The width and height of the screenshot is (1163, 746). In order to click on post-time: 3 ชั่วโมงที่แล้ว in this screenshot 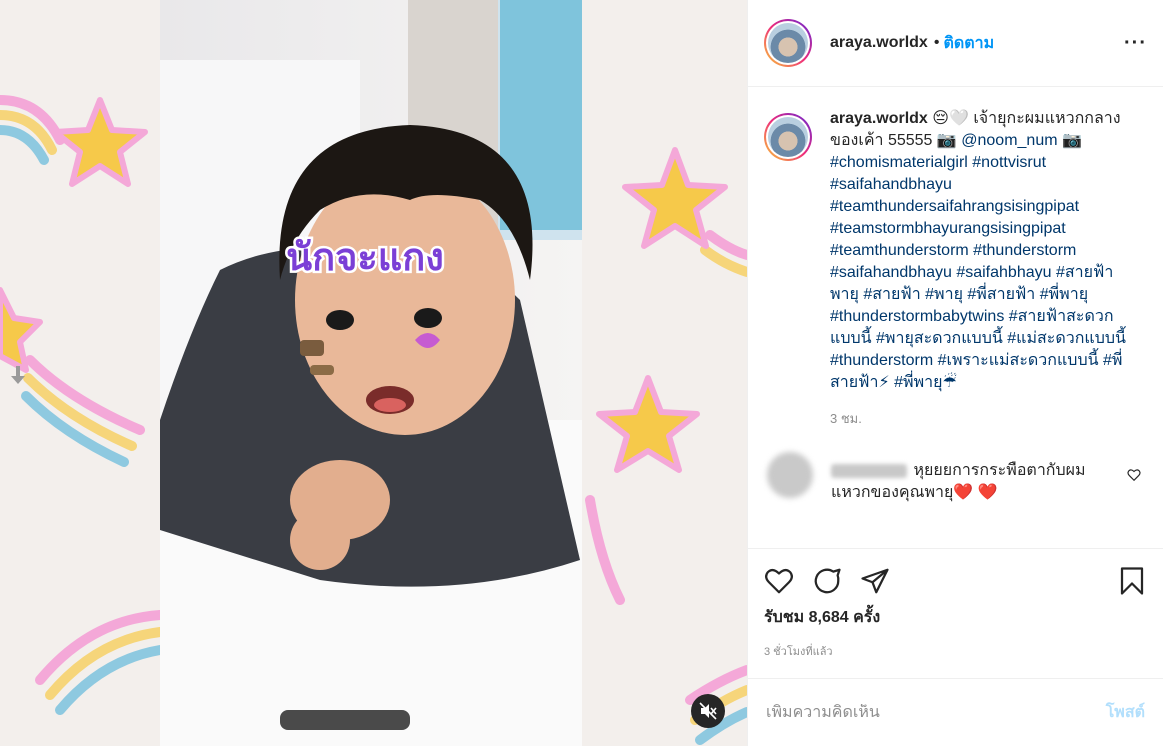, I will do `click(955, 651)`.